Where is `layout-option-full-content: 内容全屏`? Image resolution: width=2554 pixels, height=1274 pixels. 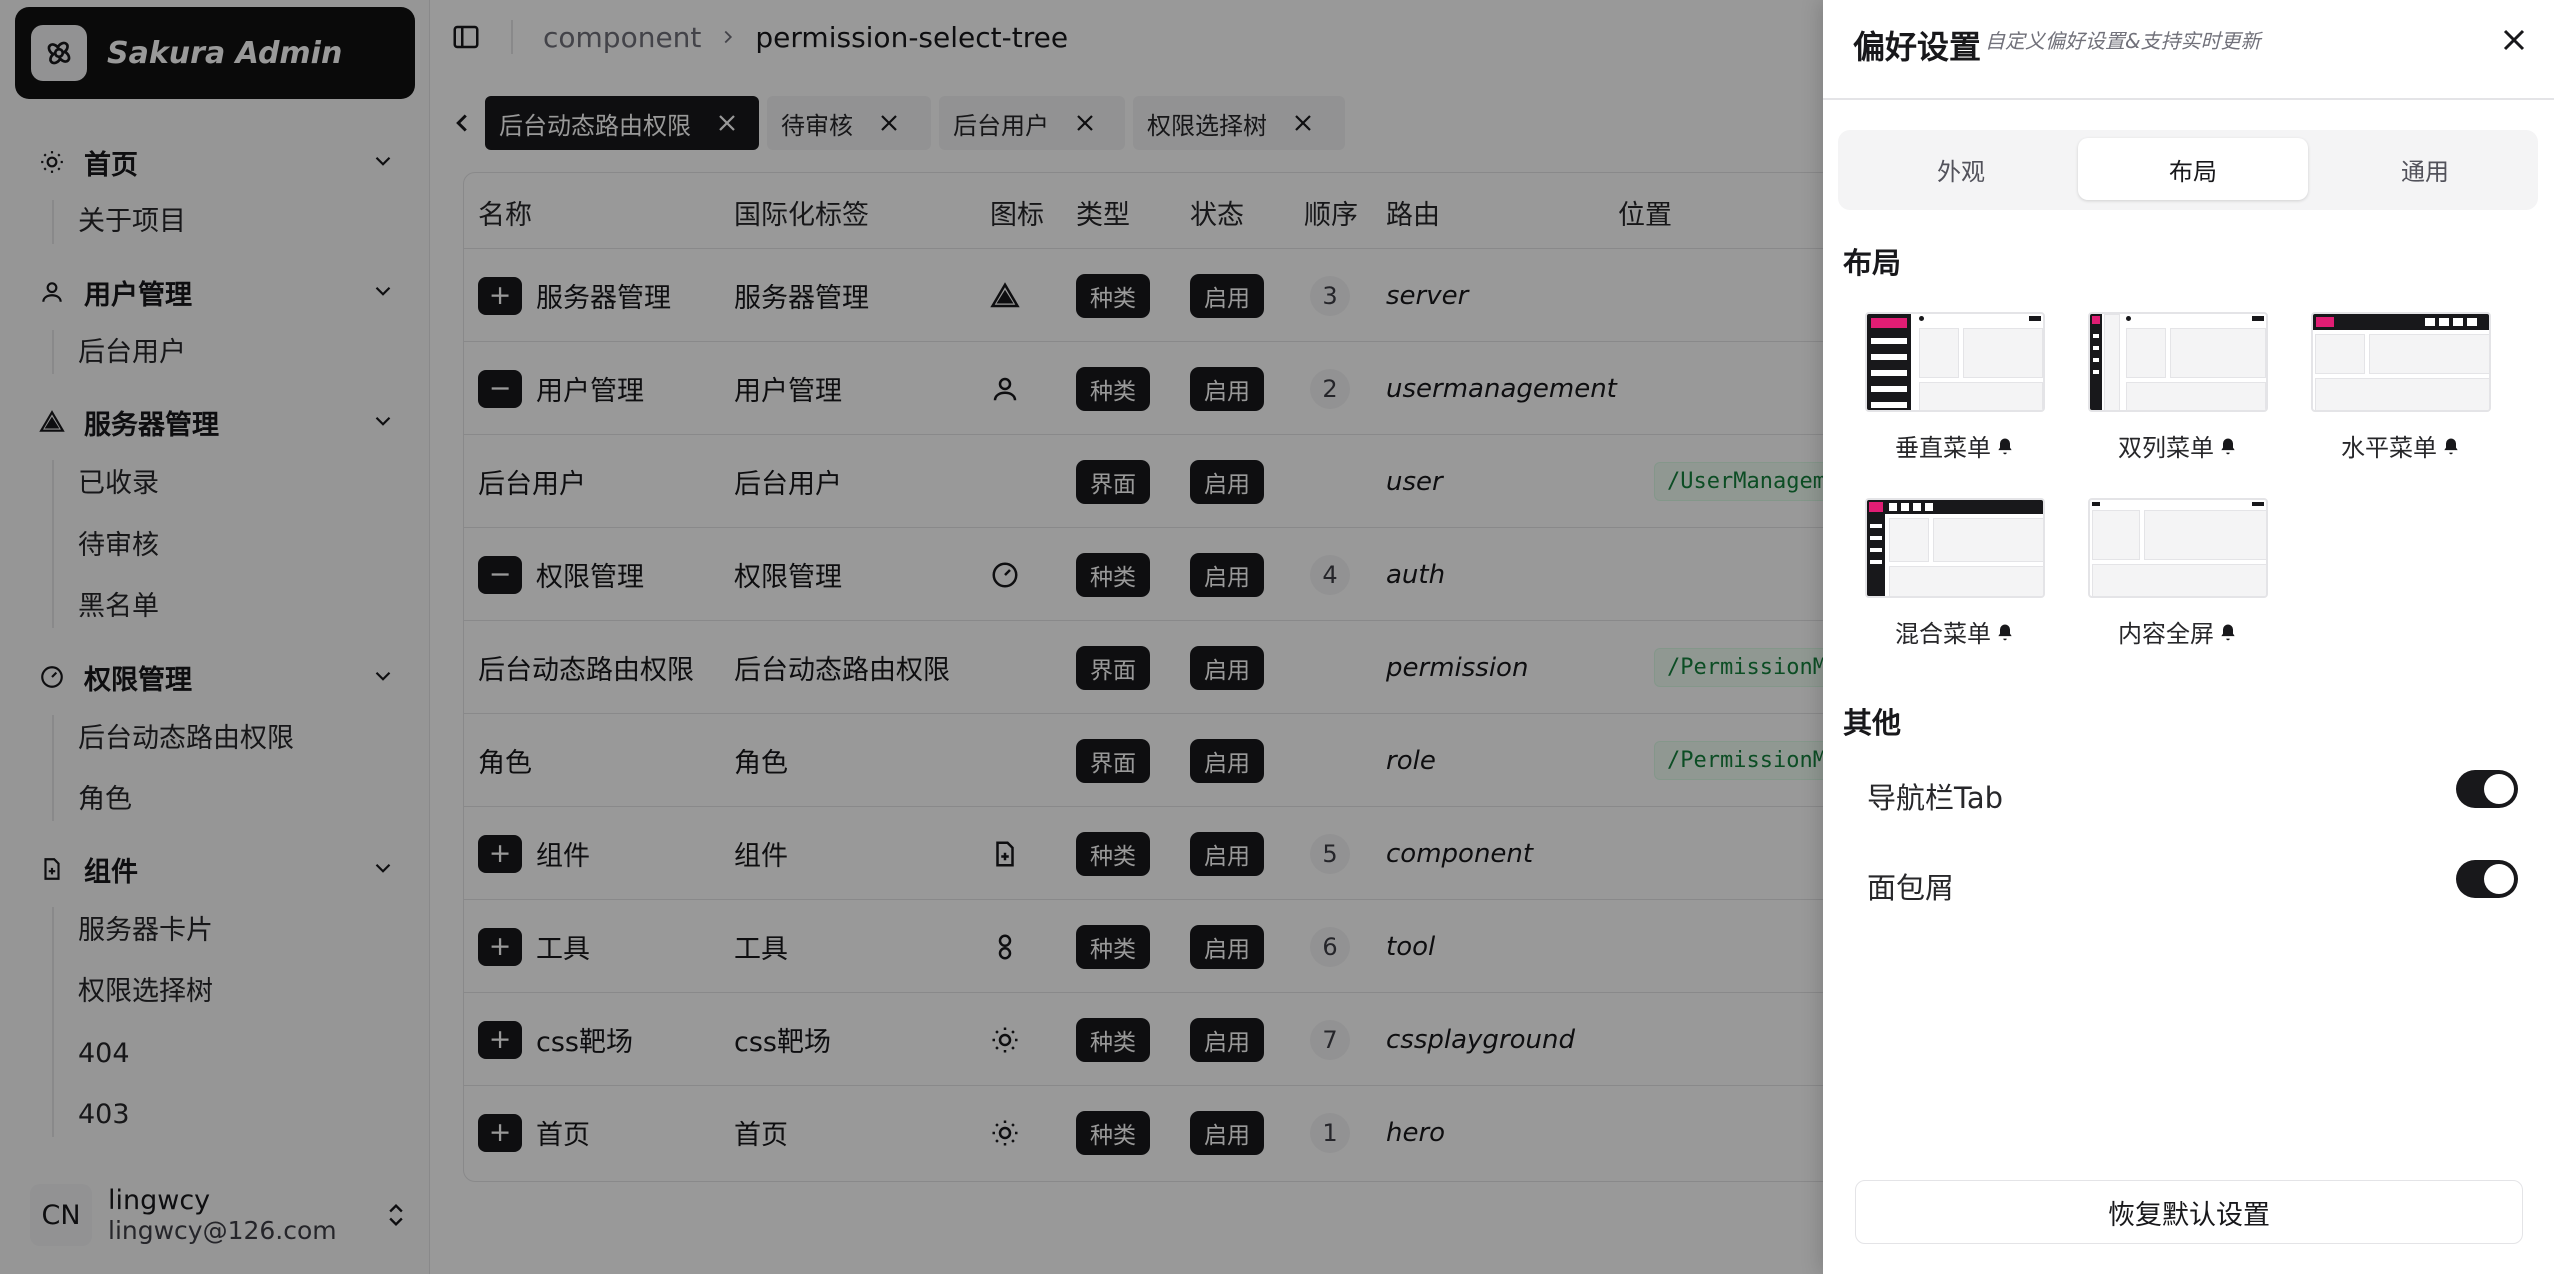
layout-option-full-content: 内容全屏 is located at coordinates (2178, 573).